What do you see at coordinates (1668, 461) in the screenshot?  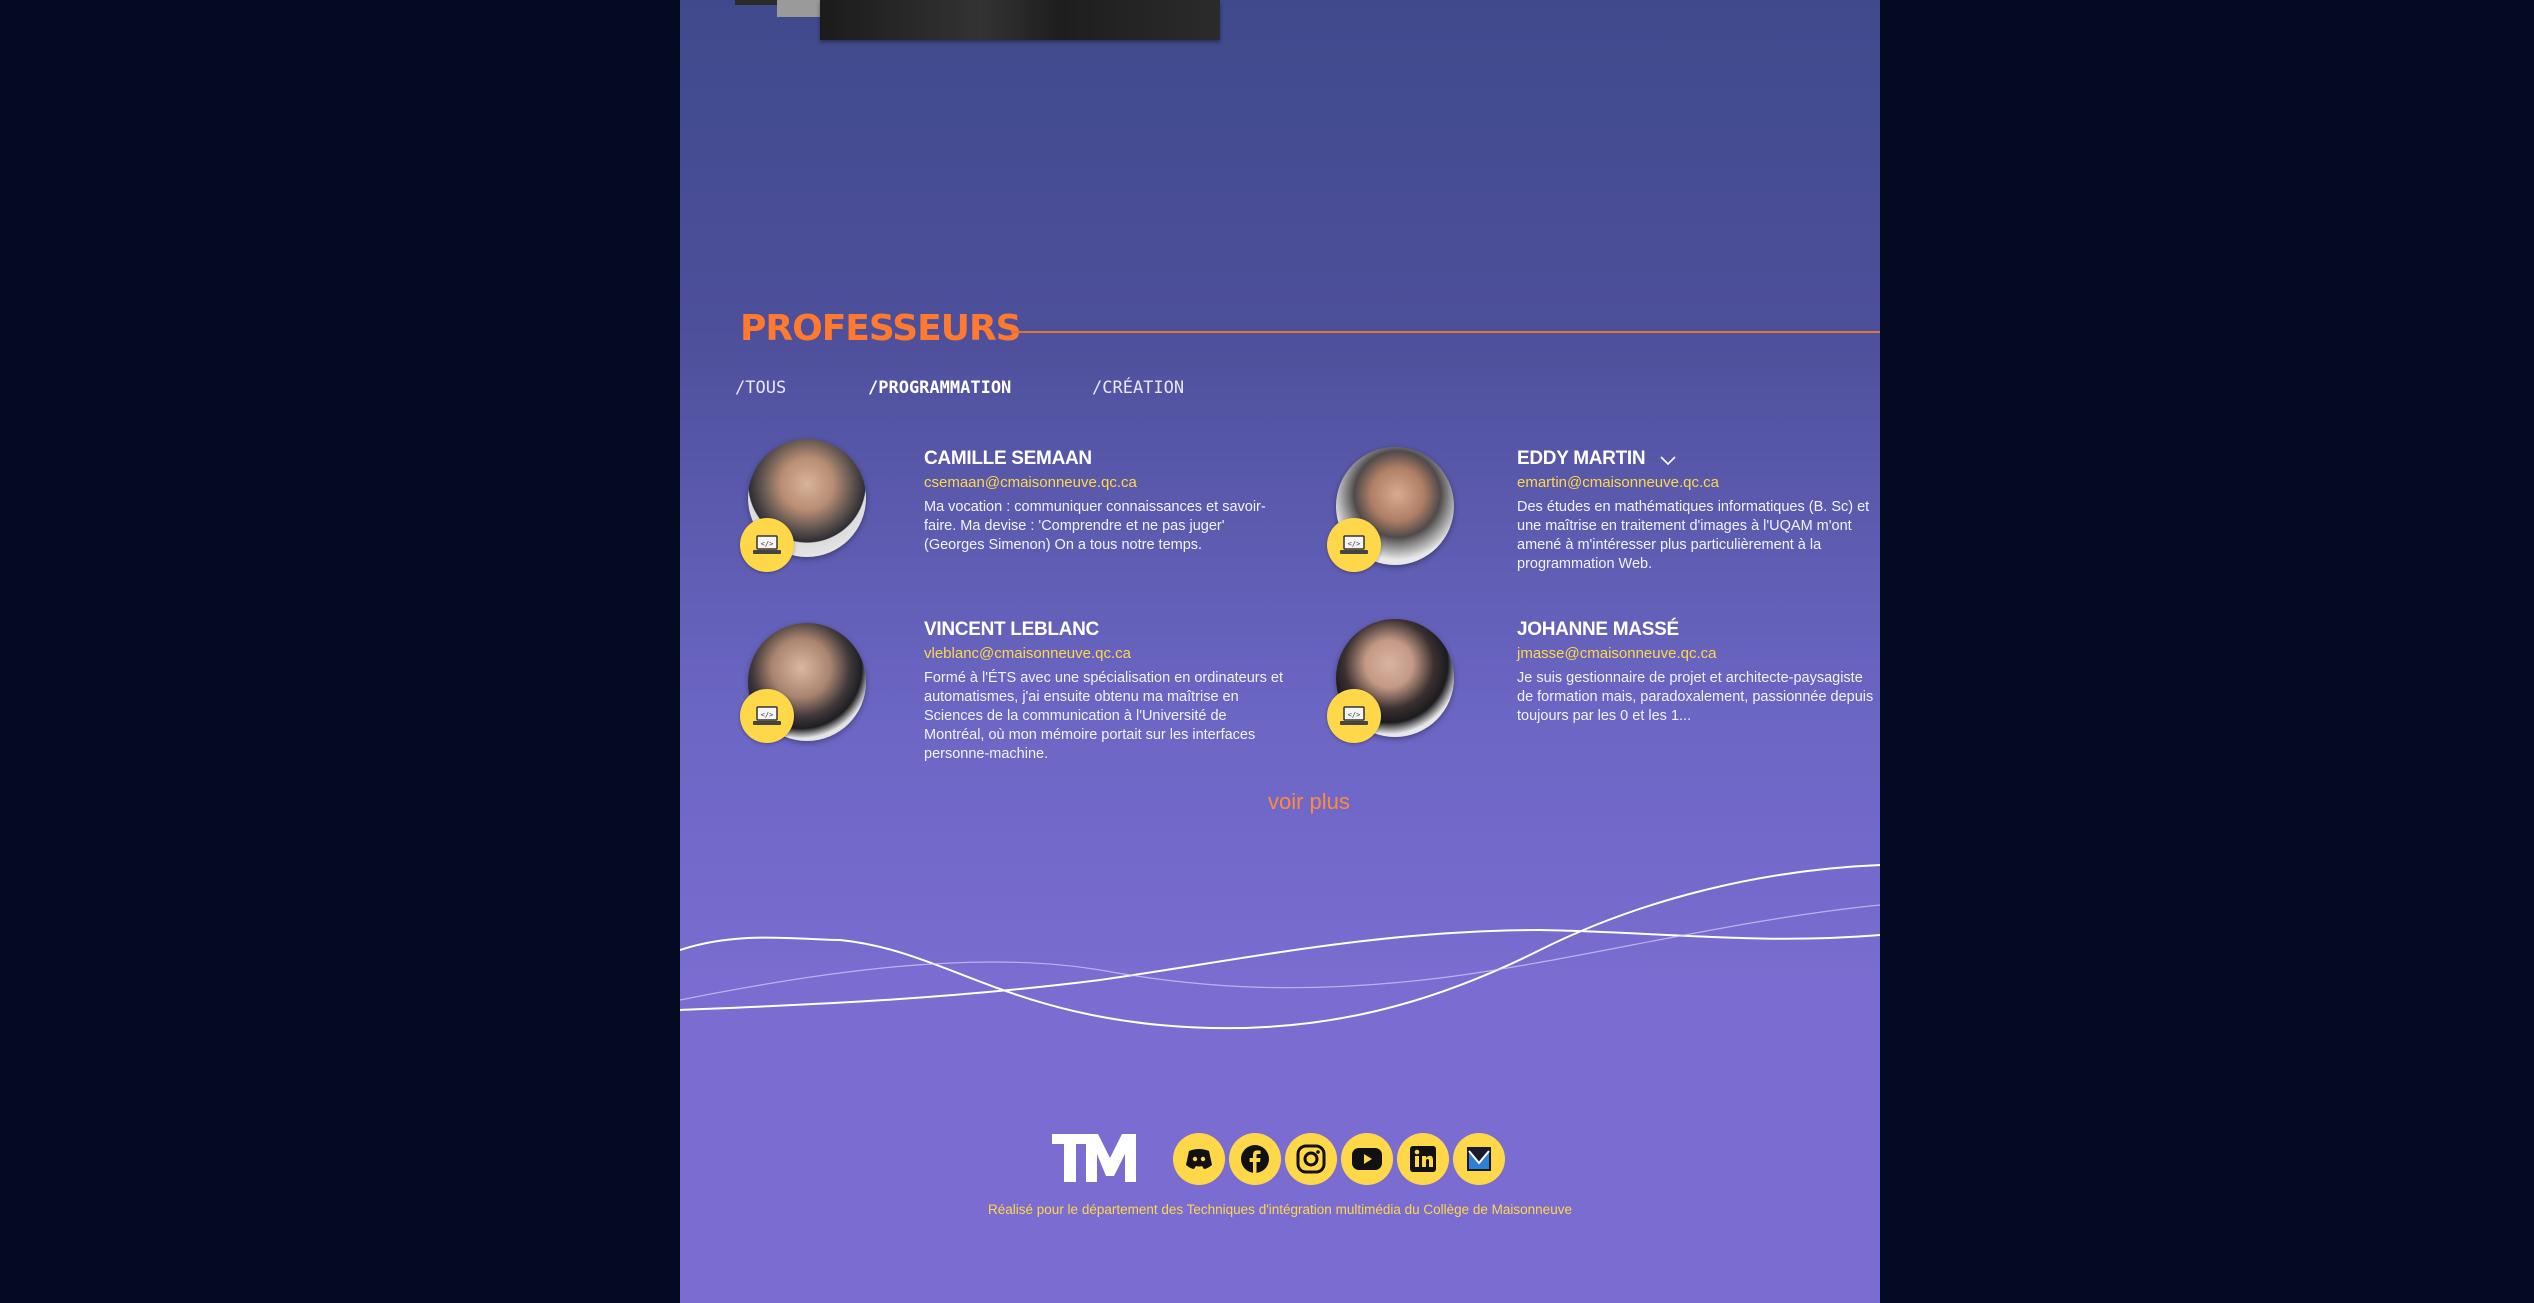 I see `chevron-down-icon` at bounding box center [1668, 461].